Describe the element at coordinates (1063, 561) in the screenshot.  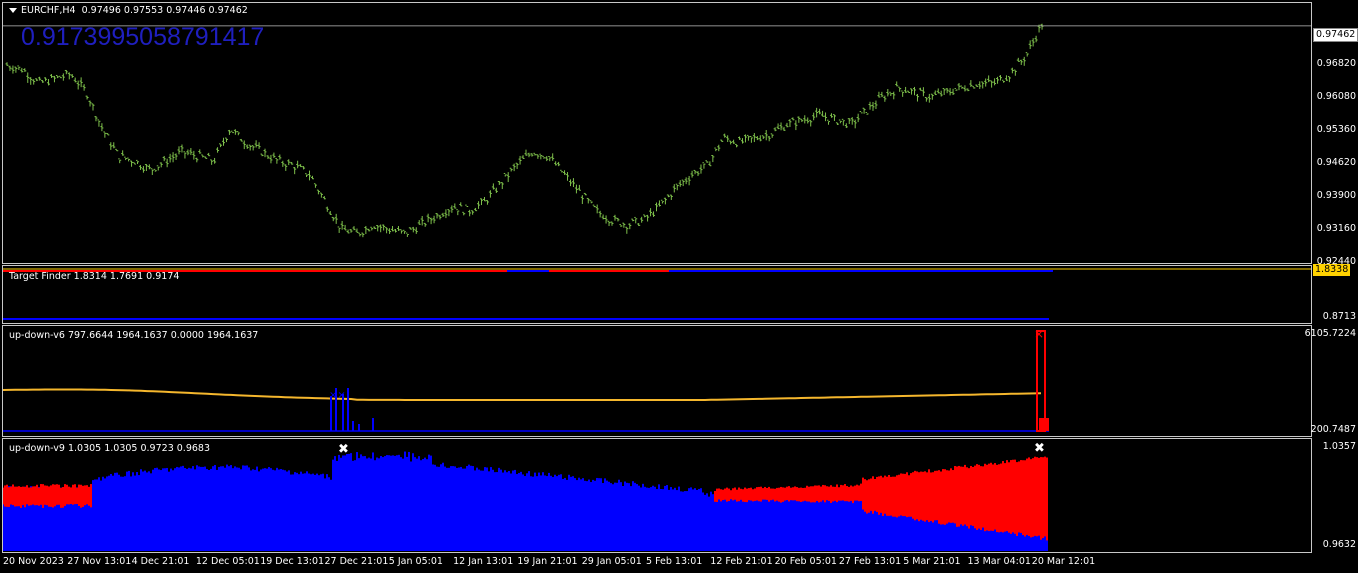
I see `time-tick: 20 Mar 12:01` at that location.